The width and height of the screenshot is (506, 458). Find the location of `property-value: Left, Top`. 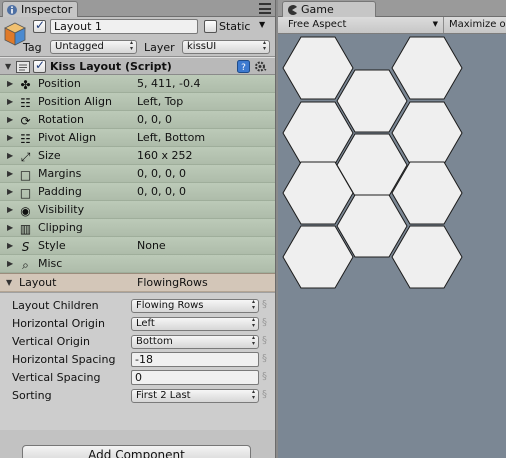

property-value: Left, Top is located at coordinates (160, 101).